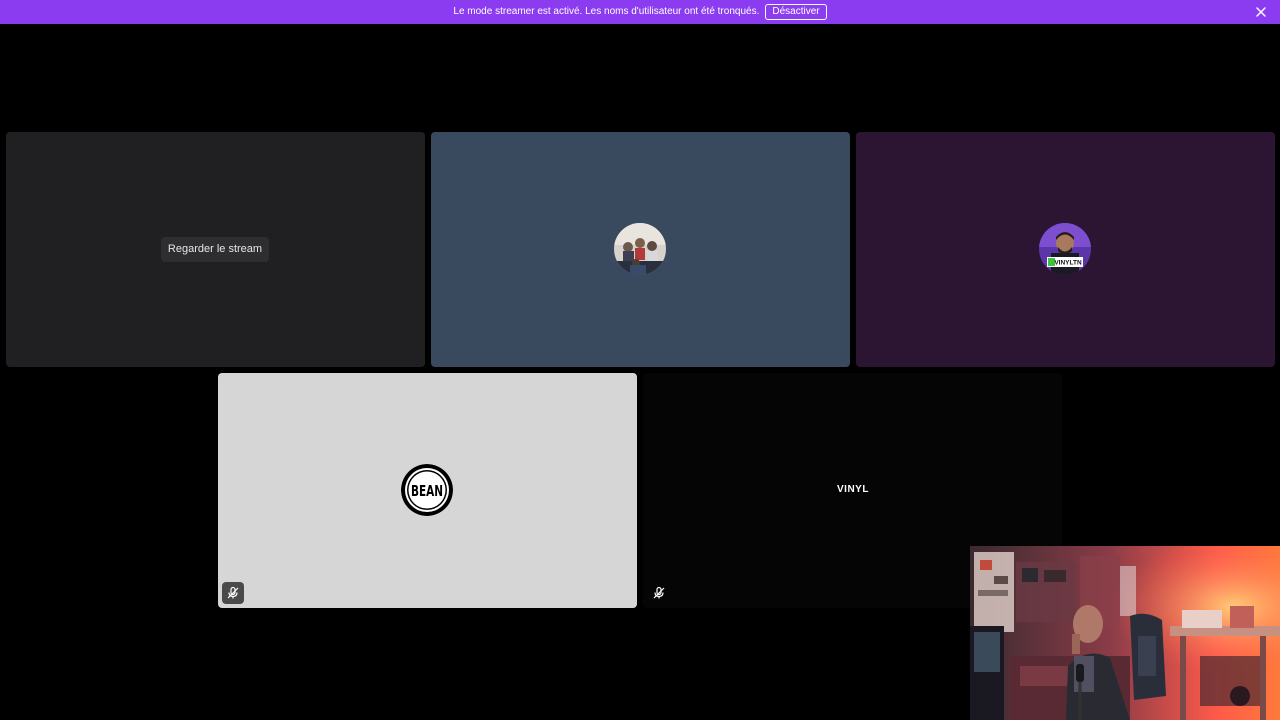  I want to click on bean-logo-avatar: BEAN, so click(427, 490).